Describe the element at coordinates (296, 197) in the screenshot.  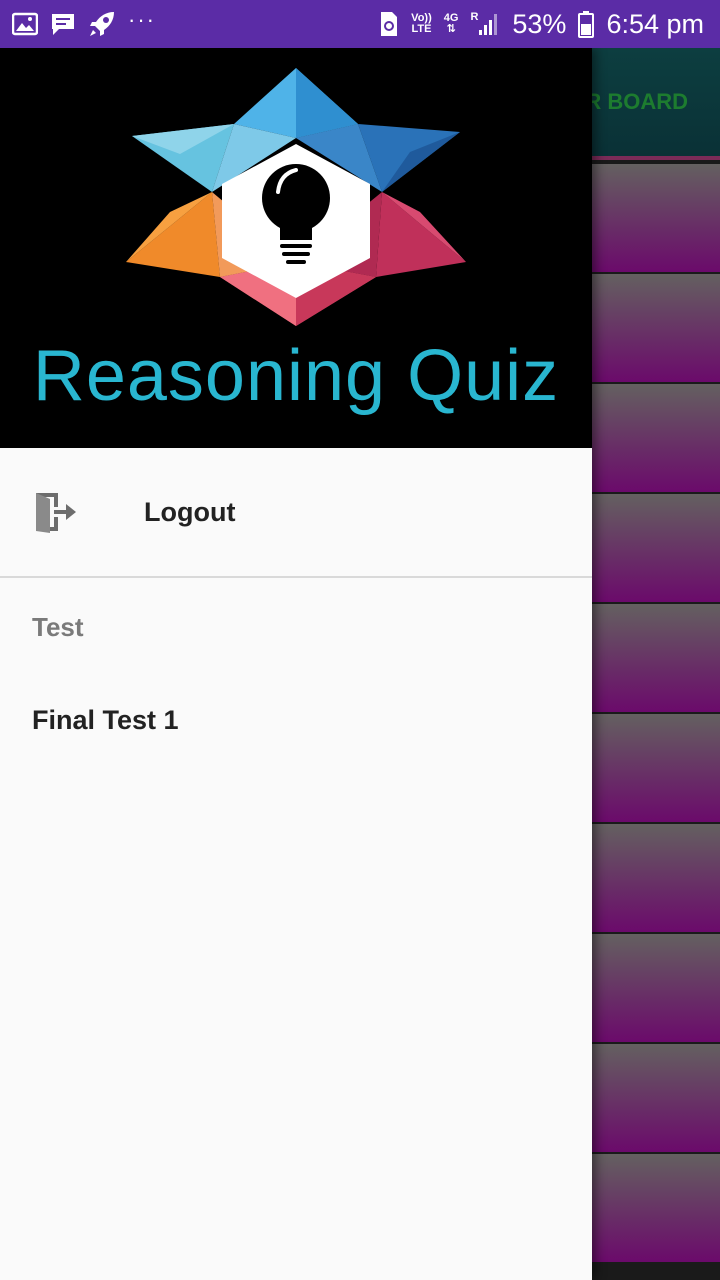
I see `app-logo` at that location.